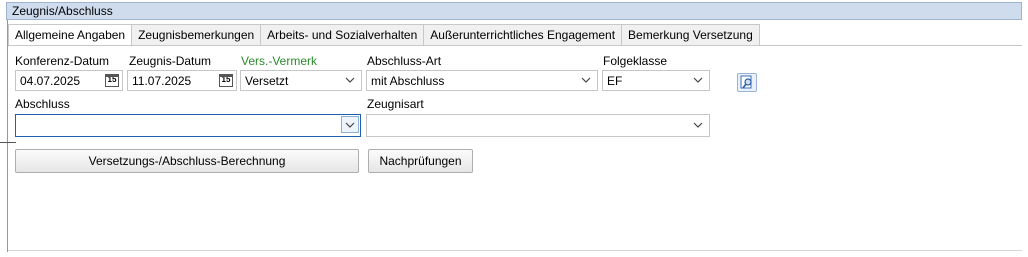  I want to click on tab-zeugnisbemerkungen: Zeugnisbemerkungen, so click(197, 35).